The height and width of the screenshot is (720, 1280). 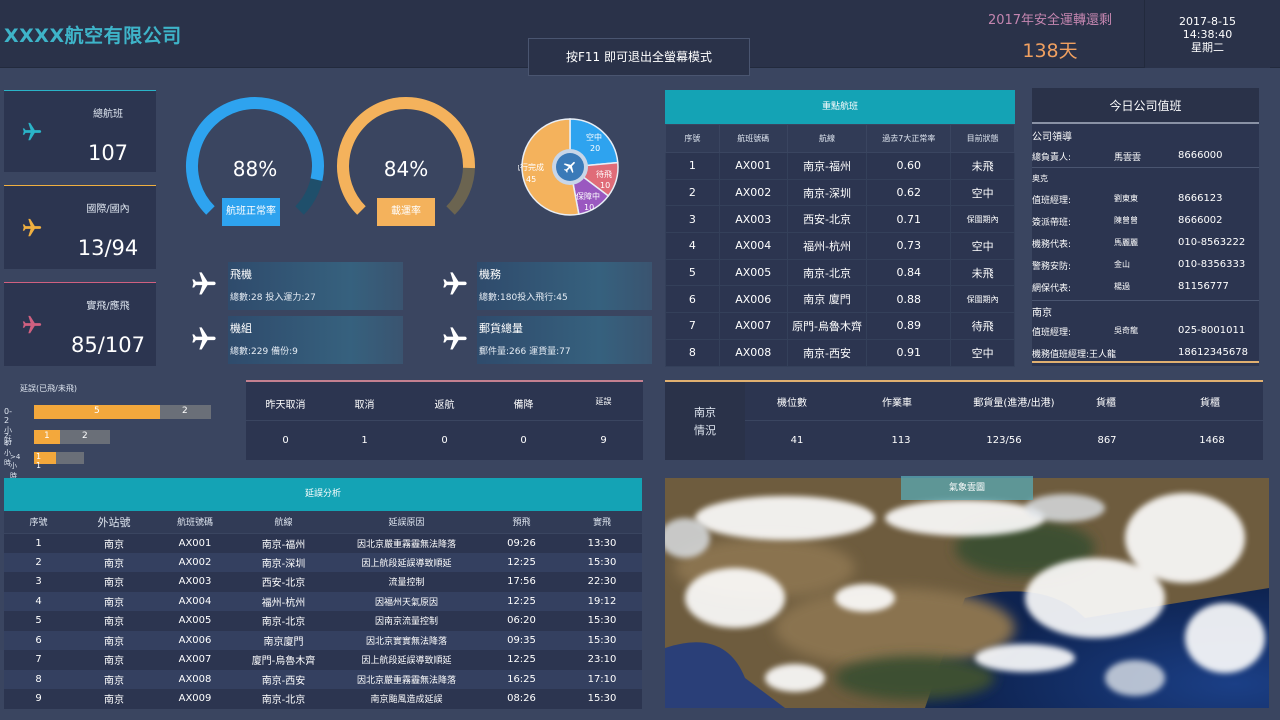 What do you see at coordinates (283, 562) in the screenshot?
I see `table-cell: 南京-深圳` at bounding box center [283, 562].